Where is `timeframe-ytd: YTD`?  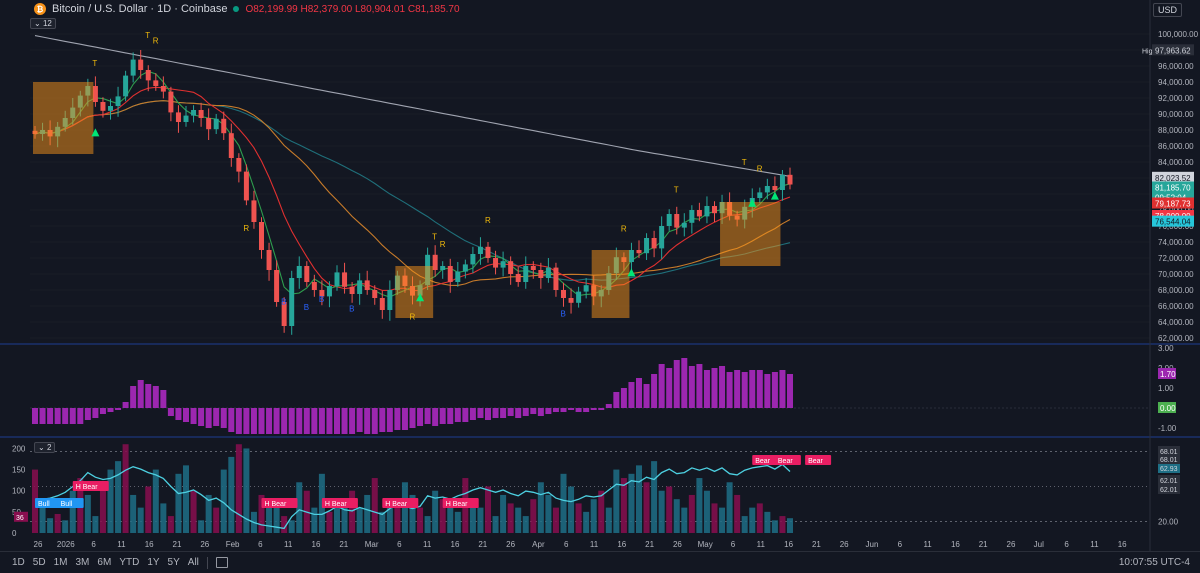
timeframe-ytd: YTD is located at coordinates (129, 562).